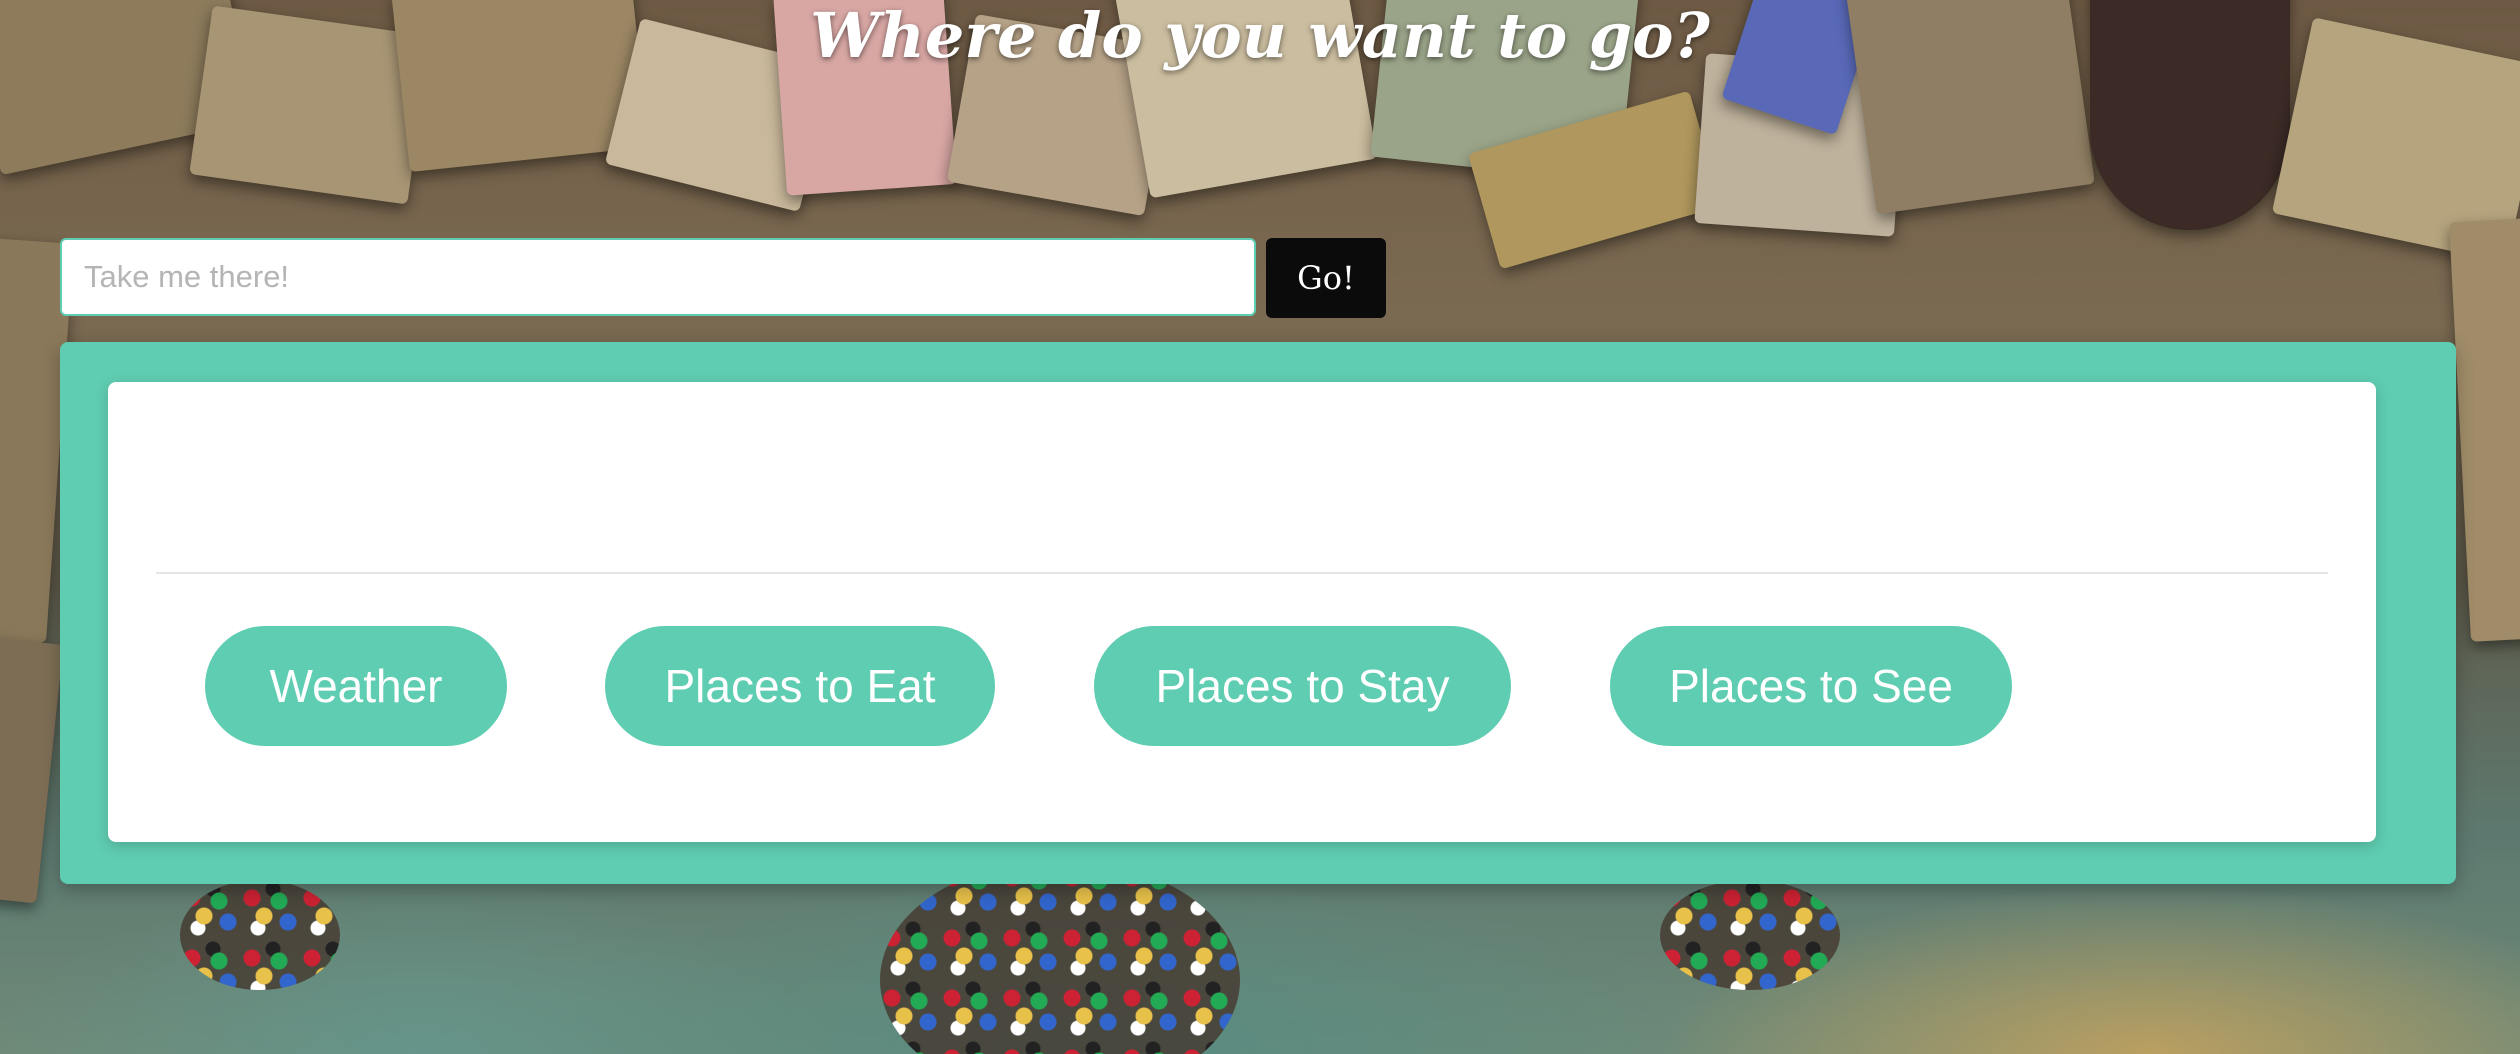  What do you see at coordinates (1326, 278) in the screenshot?
I see `go-button: Go!` at bounding box center [1326, 278].